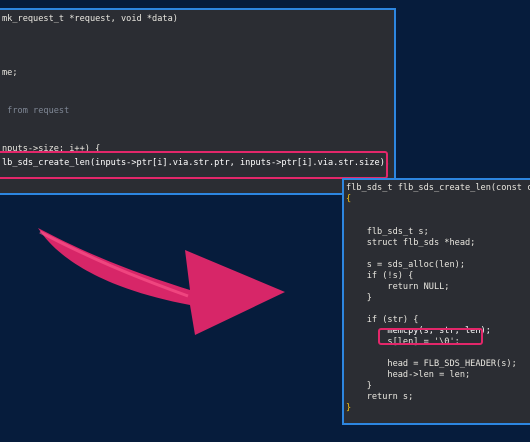 The width and height of the screenshot is (530, 442). I want to click on comment-line: from request, so click(36, 111).